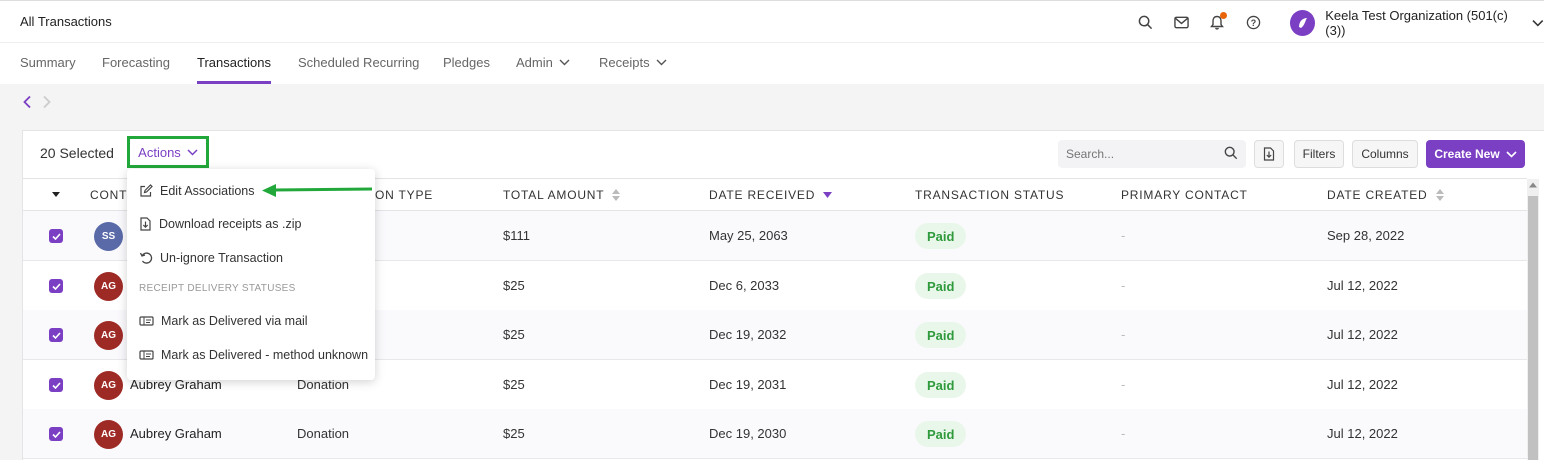 The image size is (1544, 460). I want to click on tab-summary: Summary, so click(48, 62).